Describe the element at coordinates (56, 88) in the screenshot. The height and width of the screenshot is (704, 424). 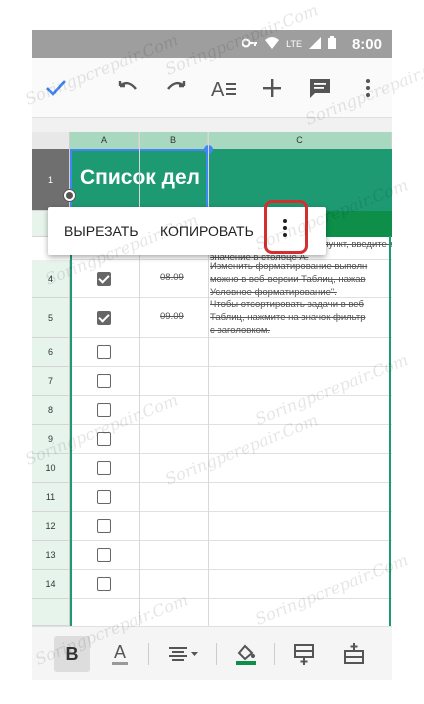
I see `done-check-icon` at that location.